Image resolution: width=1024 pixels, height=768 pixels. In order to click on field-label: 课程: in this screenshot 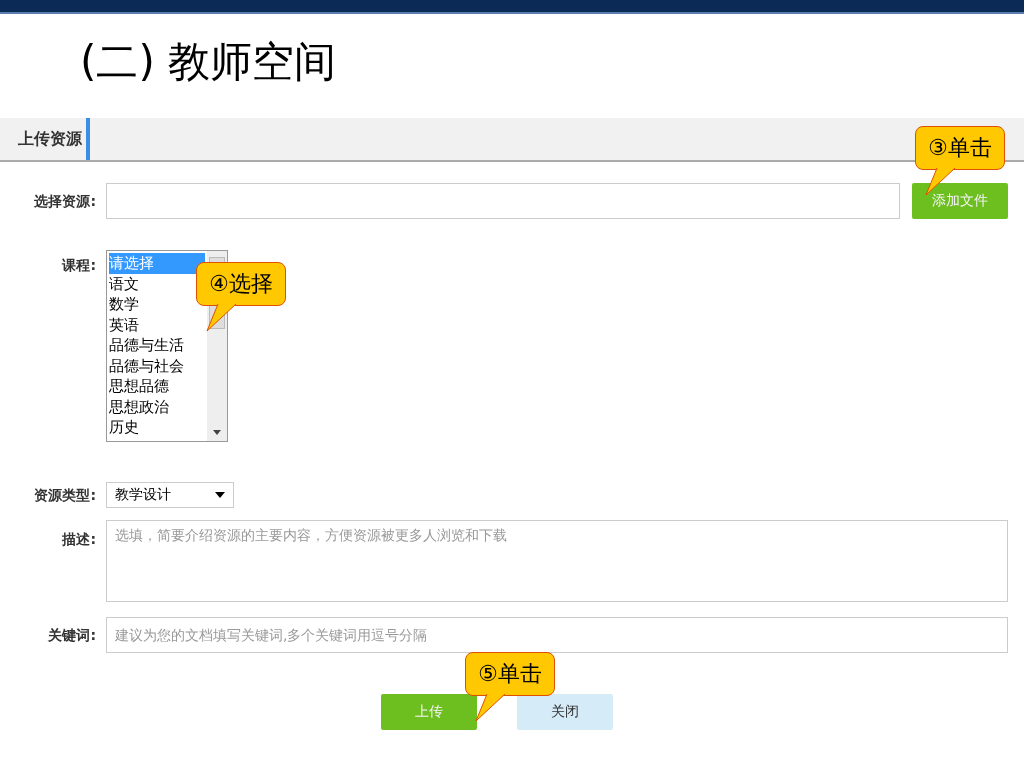, I will do `click(78, 265)`.